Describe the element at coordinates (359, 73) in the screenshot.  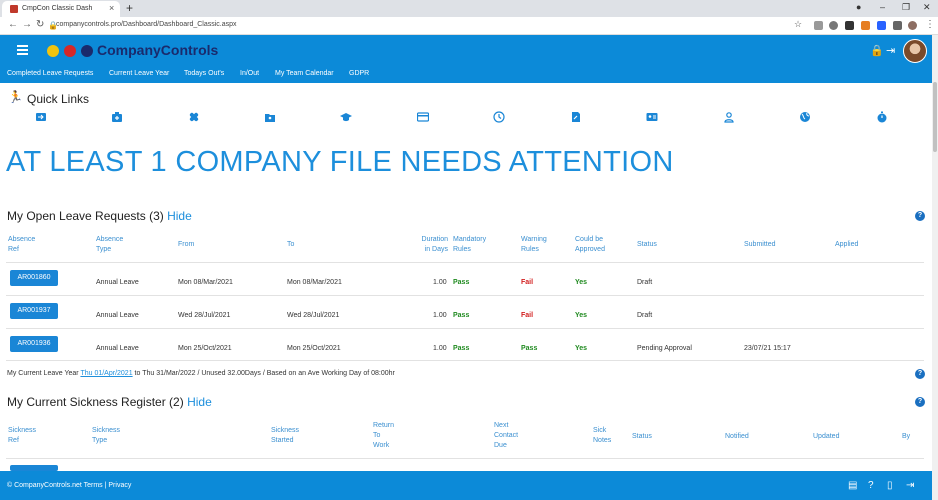
I see `nav-gdpr: GDPR` at that location.